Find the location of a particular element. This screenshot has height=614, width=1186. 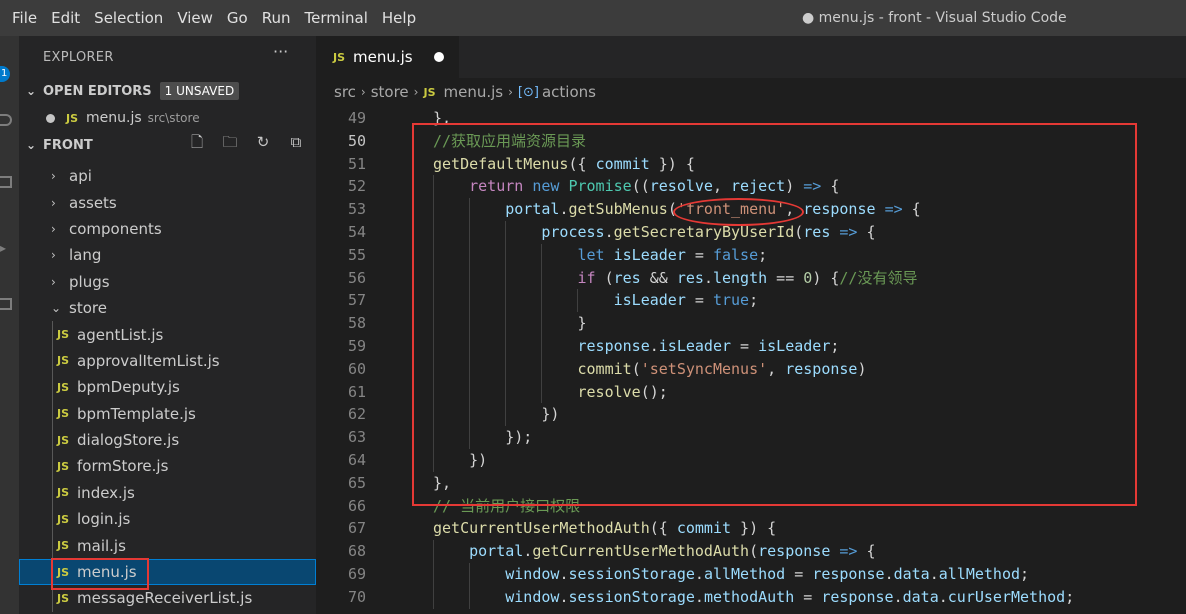

folder-components: › components is located at coordinates (167, 229).